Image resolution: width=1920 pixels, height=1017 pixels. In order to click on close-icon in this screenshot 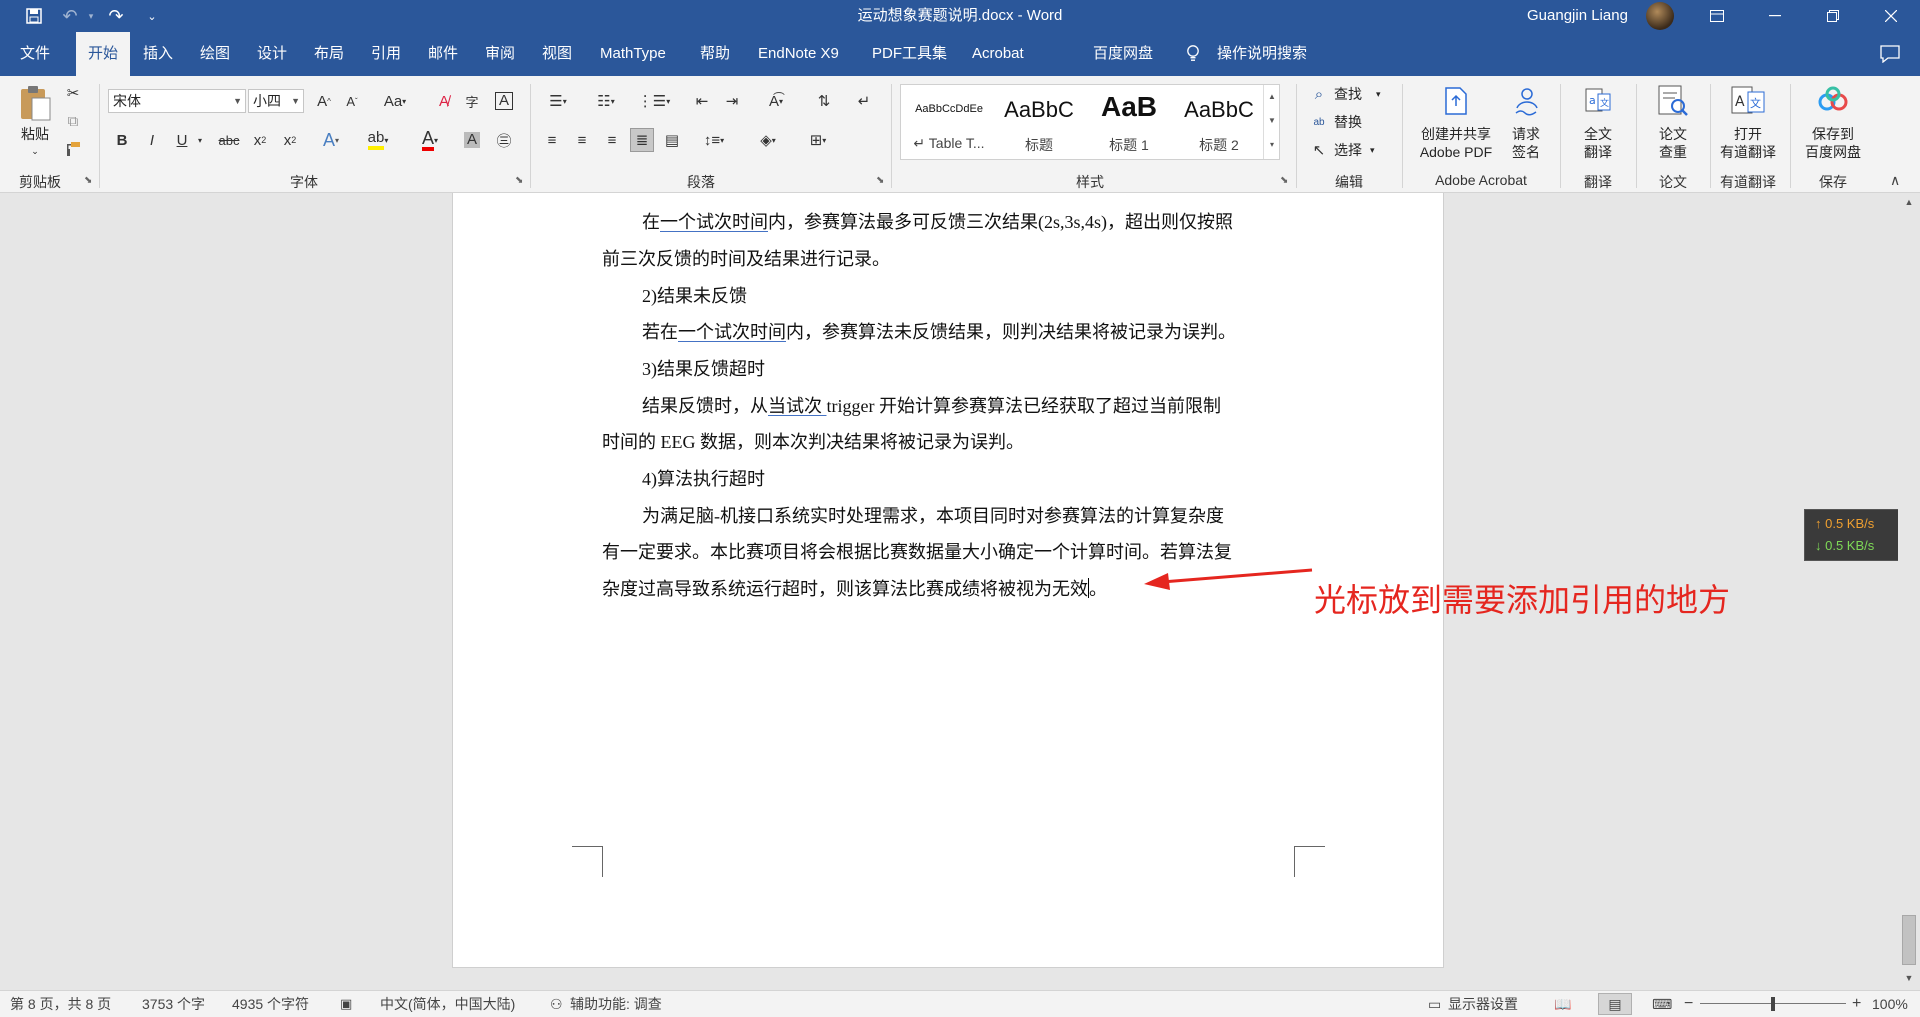, I will do `click(1891, 16)`.